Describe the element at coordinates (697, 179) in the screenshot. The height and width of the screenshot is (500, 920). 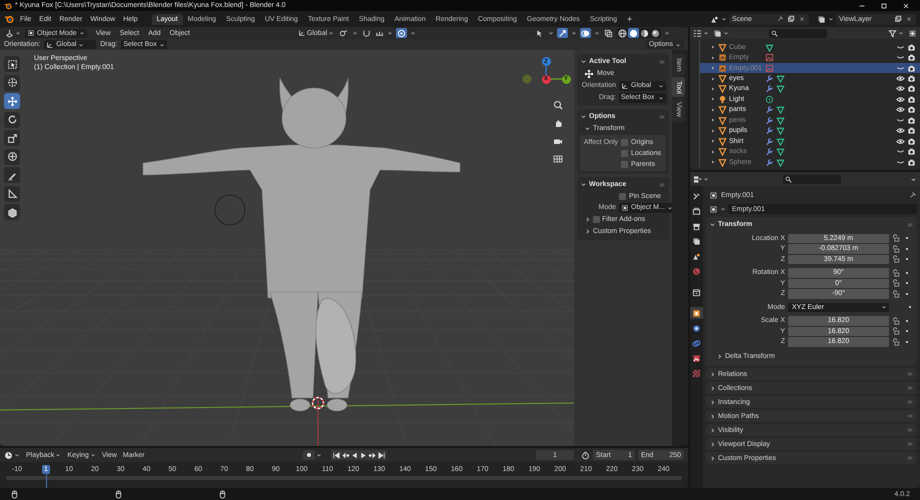
I see `properties-editor-icon` at that location.